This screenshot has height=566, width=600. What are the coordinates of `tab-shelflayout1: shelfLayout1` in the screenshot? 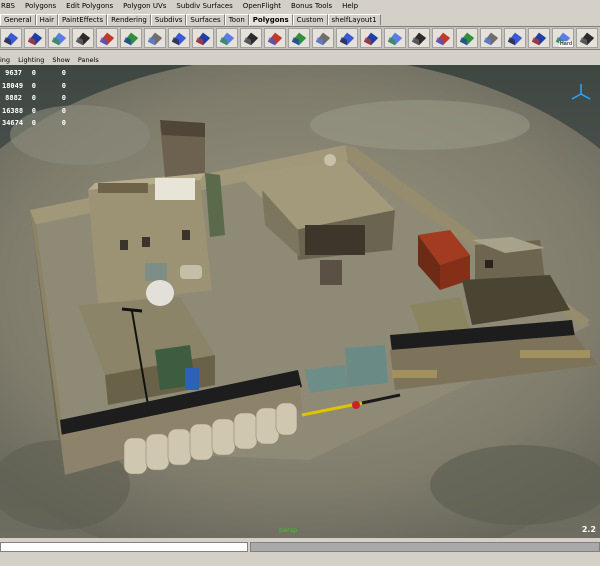 It's located at (354, 19).